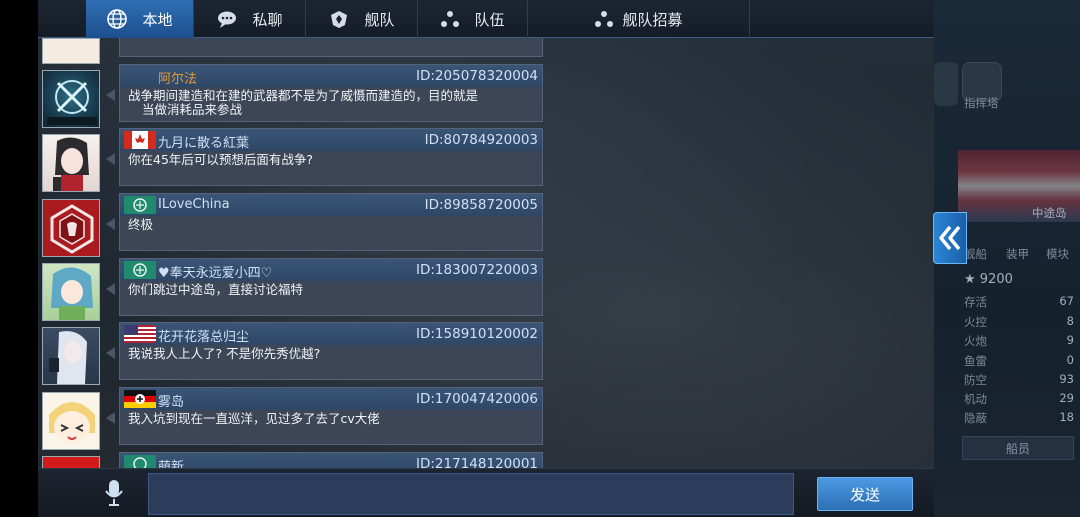 The image size is (1080, 517). Describe the element at coordinates (379, 19) in the screenshot. I see `tab-label: 舰队` at that location.